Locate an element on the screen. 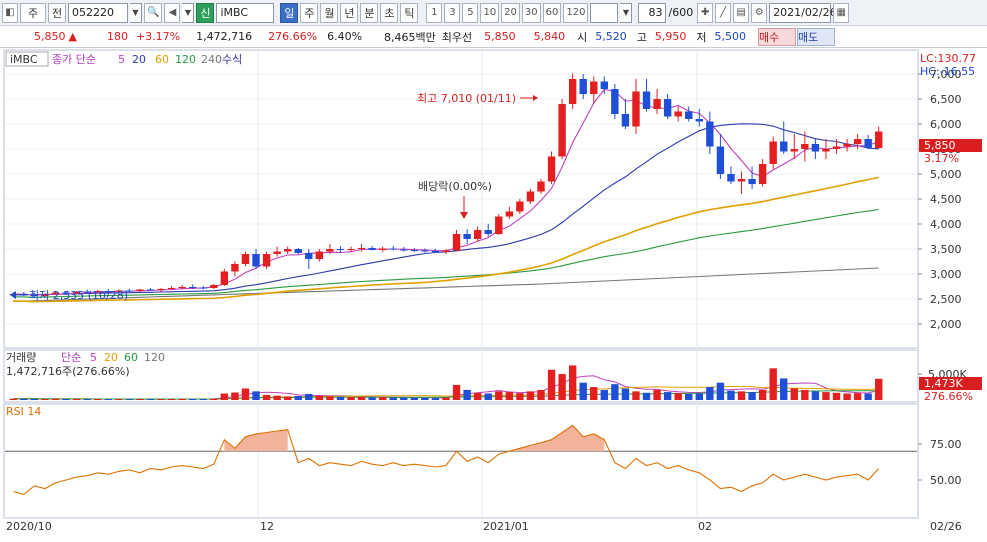 This screenshot has height=542, width=987. legend-ma120: 120 is located at coordinates (185, 59).